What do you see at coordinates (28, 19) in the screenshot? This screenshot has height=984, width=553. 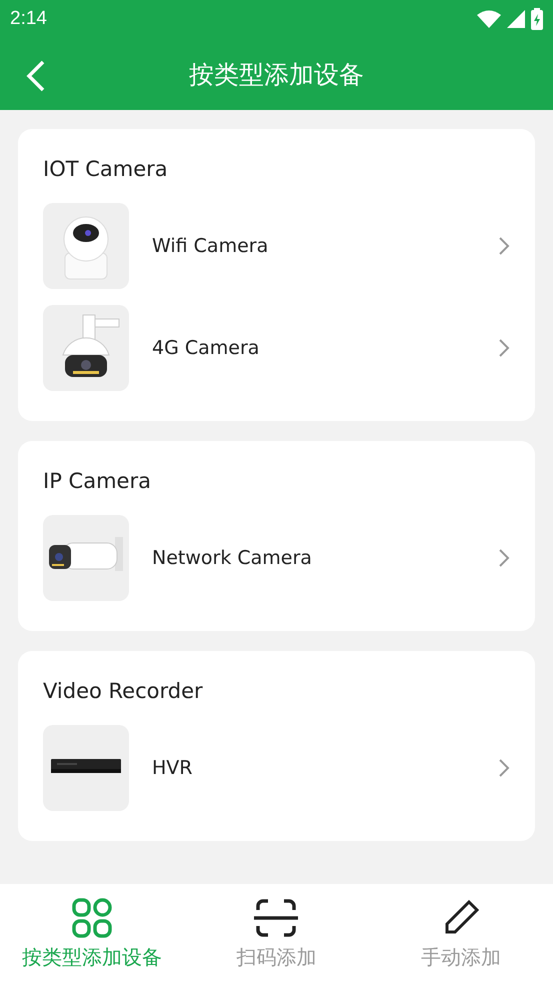 I see `status-time: 2:14` at bounding box center [28, 19].